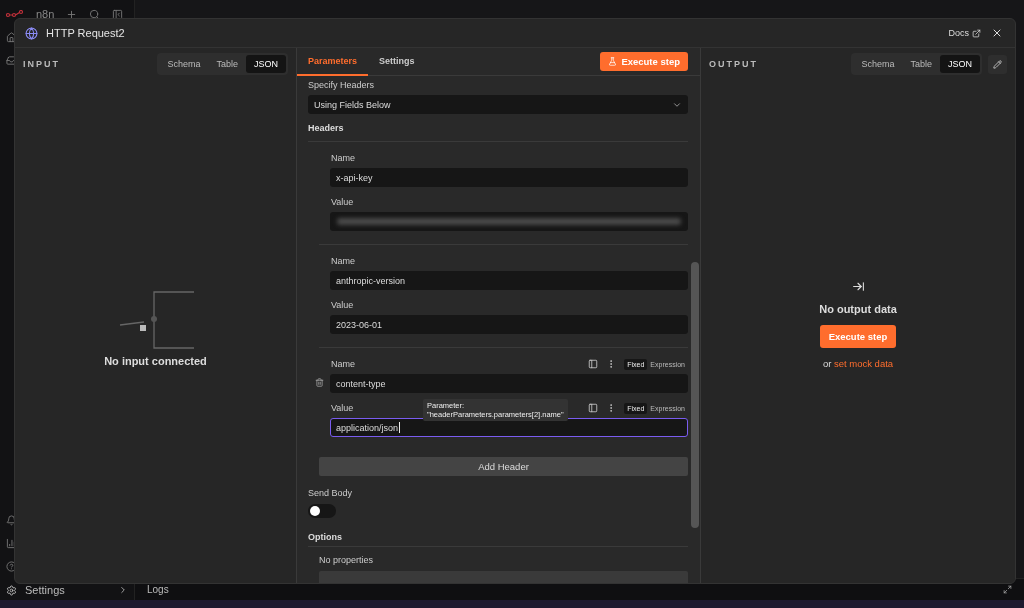 The width and height of the screenshot is (1024, 608). I want to click on logo-text: n8n, so click(45, 14).